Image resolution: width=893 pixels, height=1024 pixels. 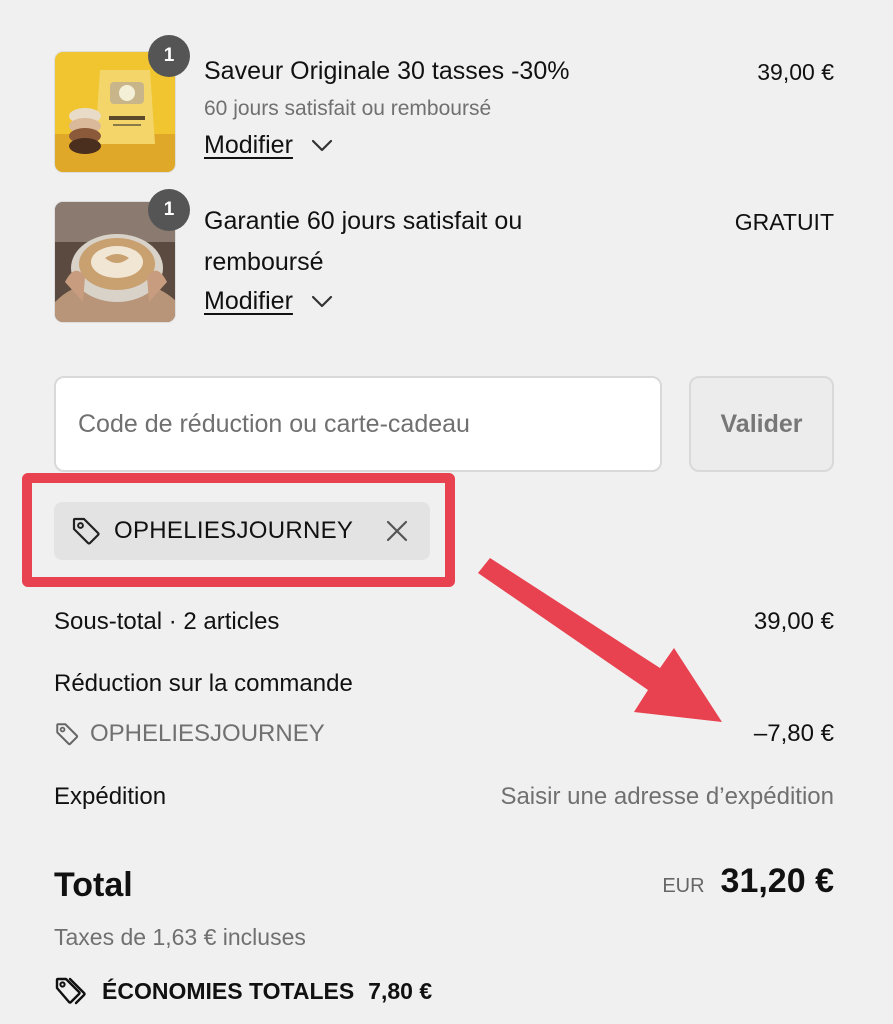 I want to click on tag-icon, so click(x=67, y=734).